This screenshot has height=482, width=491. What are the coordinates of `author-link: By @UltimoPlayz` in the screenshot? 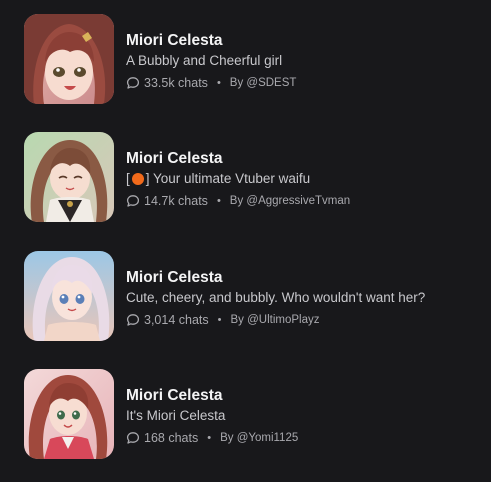 It's located at (275, 320).